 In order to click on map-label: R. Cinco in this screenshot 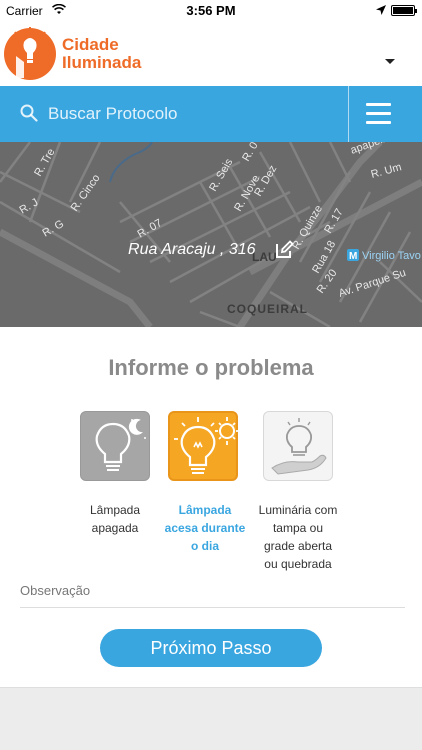, I will do `click(86, 192)`.